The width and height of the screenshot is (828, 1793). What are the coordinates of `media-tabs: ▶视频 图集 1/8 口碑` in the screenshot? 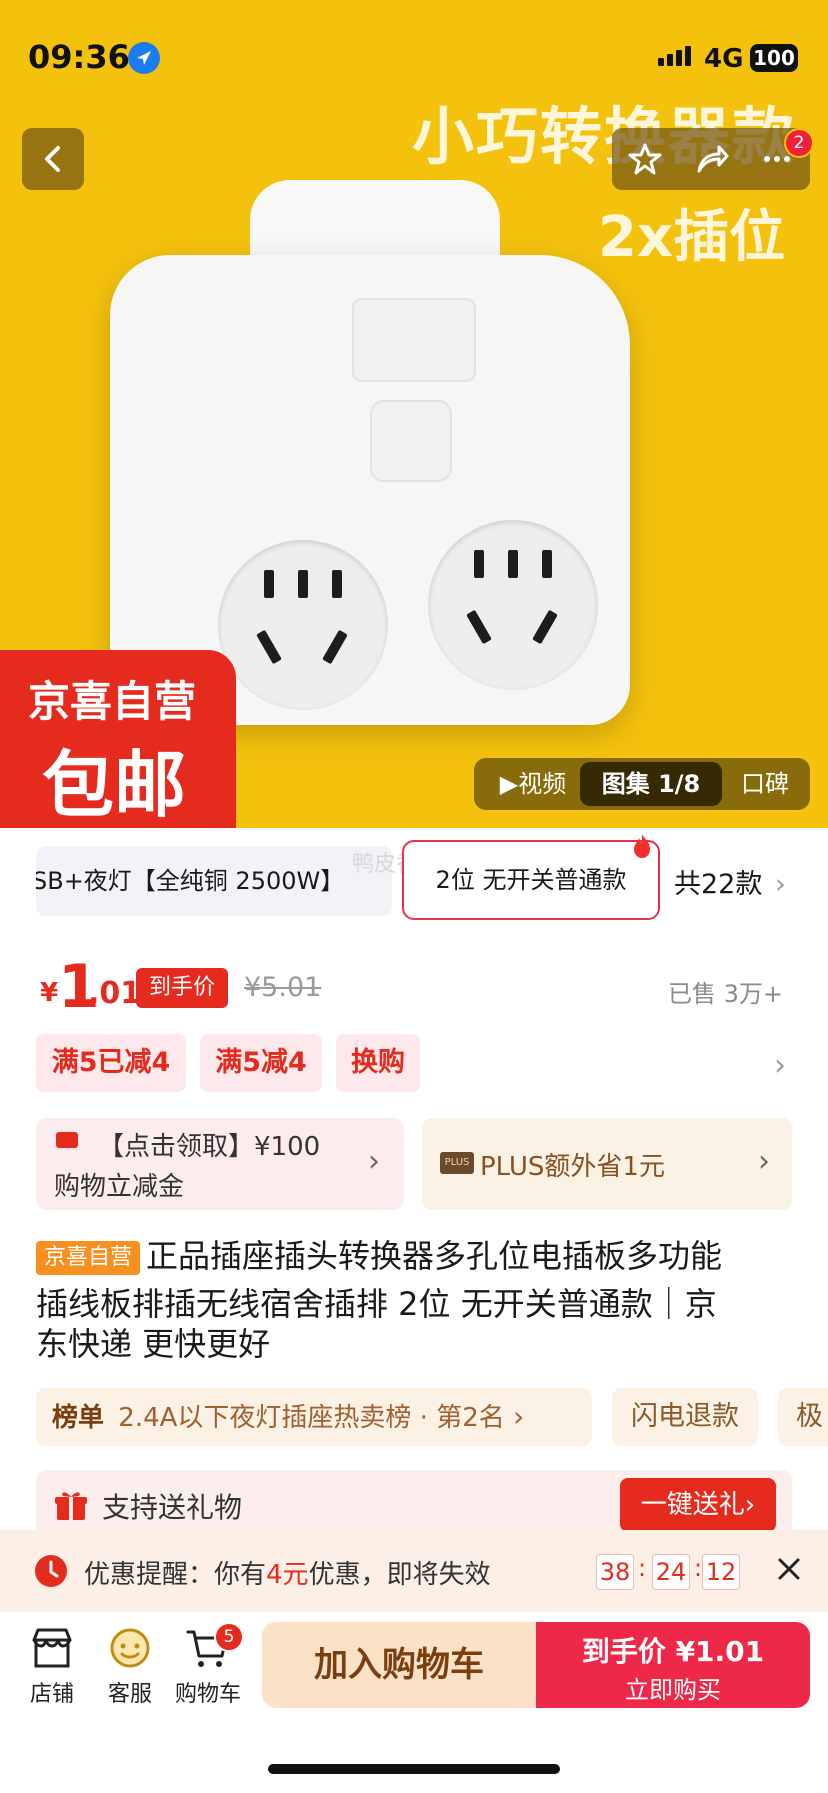 It's located at (642, 784).